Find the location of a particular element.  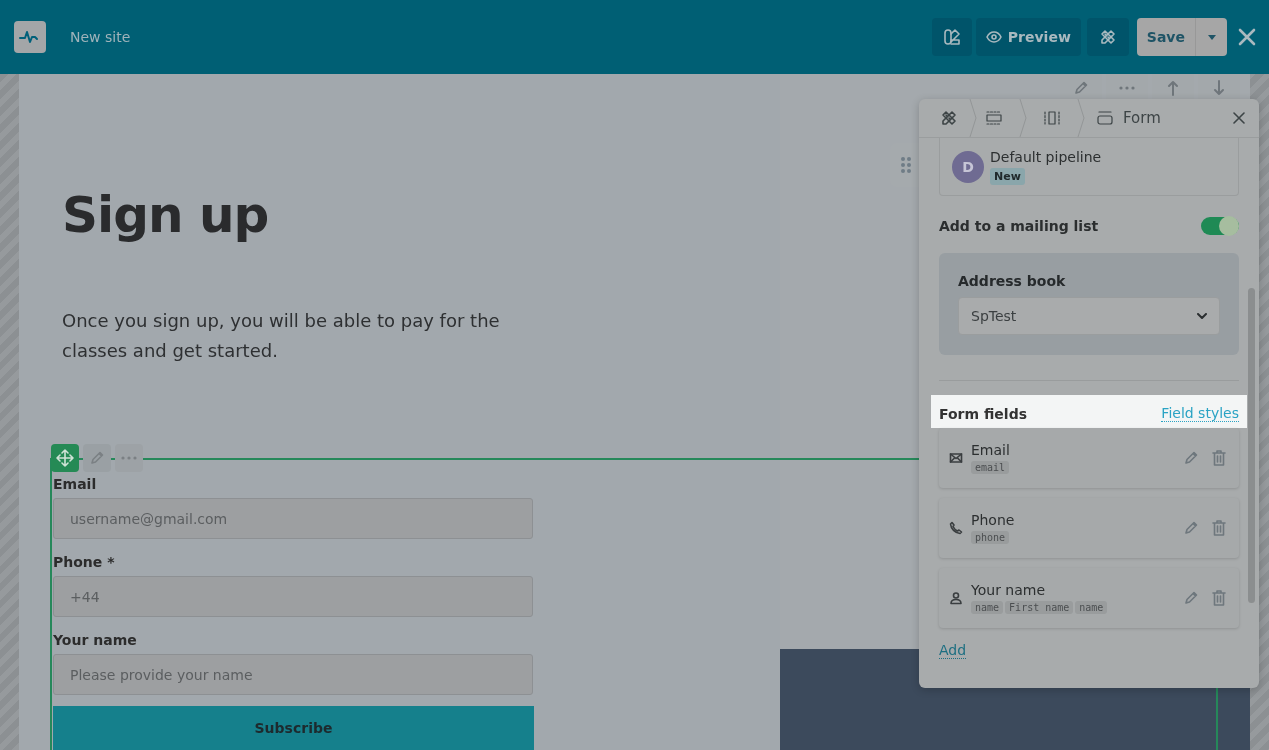

save-options-button is located at coordinates (1211, 37).